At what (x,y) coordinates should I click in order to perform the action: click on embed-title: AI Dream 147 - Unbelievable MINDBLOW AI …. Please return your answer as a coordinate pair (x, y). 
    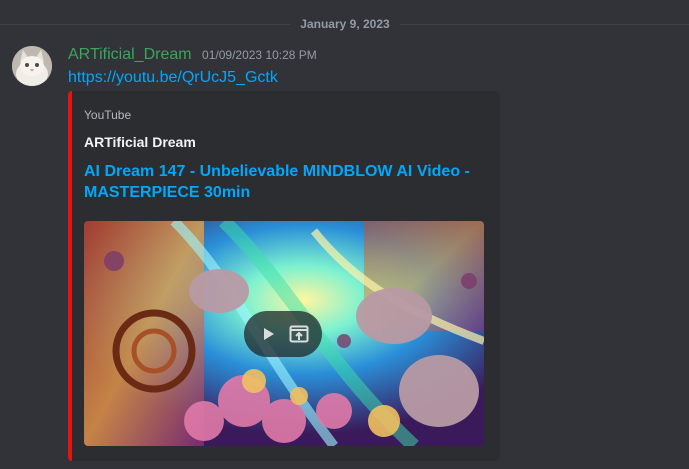
    Looking at the image, I should click on (279, 182).